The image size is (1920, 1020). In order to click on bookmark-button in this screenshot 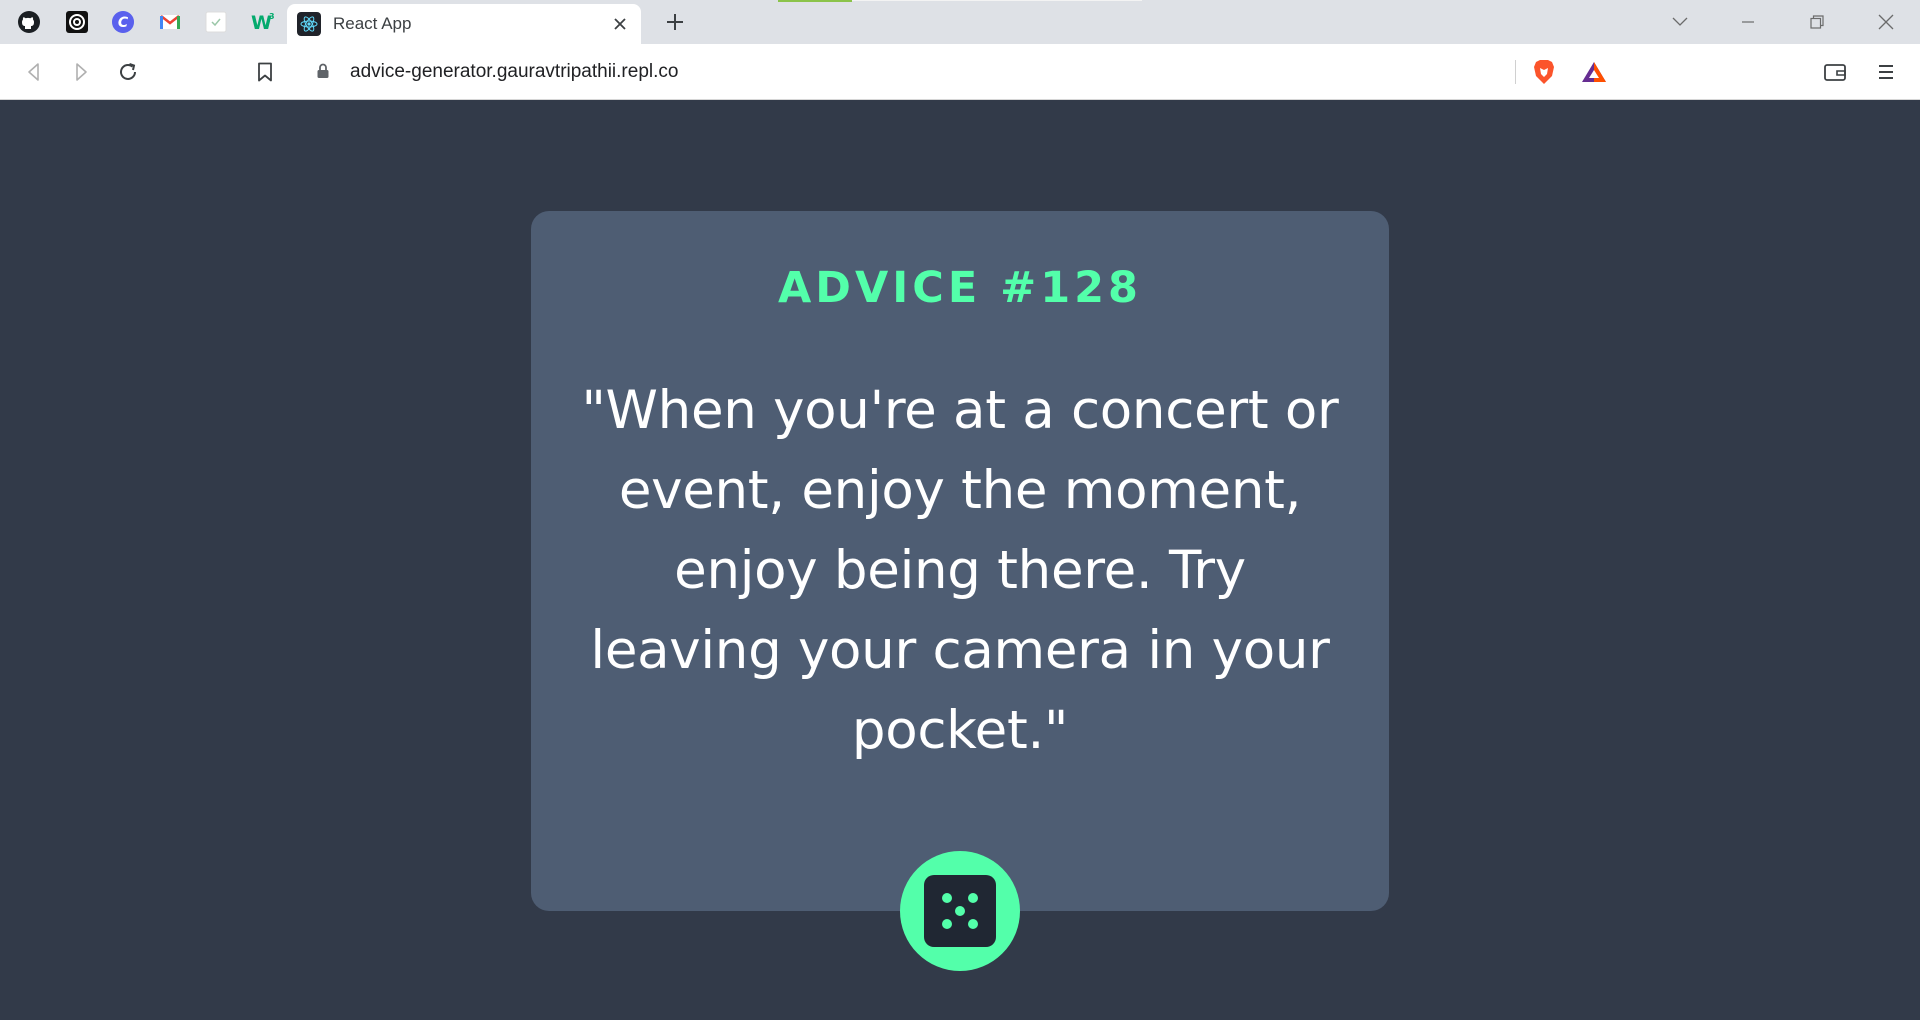, I will do `click(265, 72)`.